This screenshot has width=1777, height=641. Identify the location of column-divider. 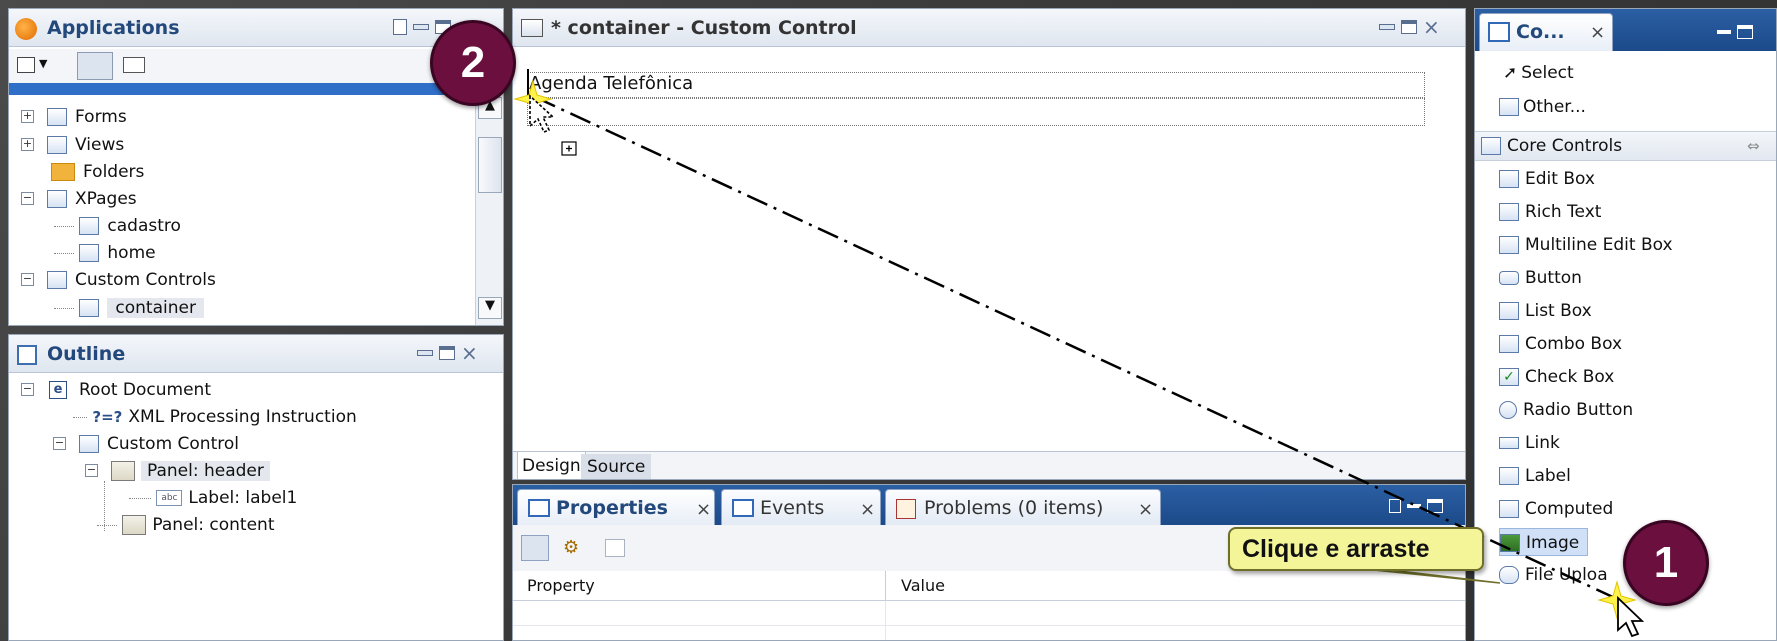
(885, 620).